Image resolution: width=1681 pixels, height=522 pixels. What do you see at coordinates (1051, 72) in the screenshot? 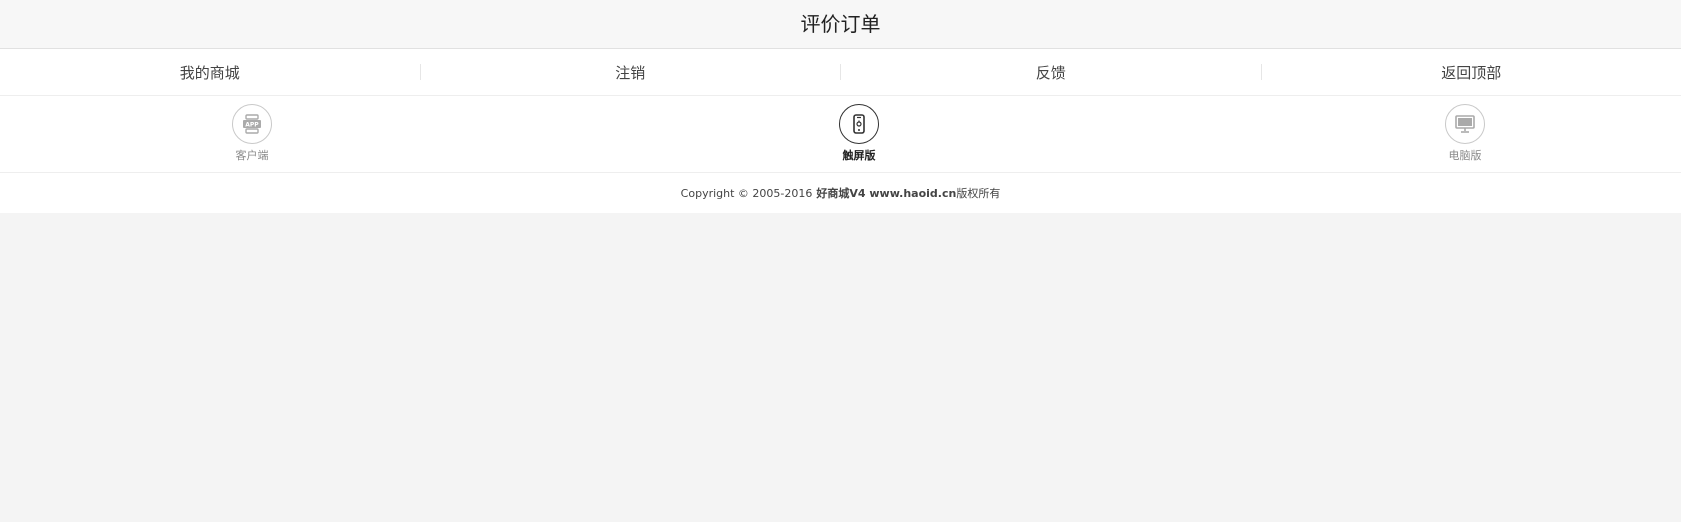
I see `nav-feedback: 反馈` at bounding box center [1051, 72].